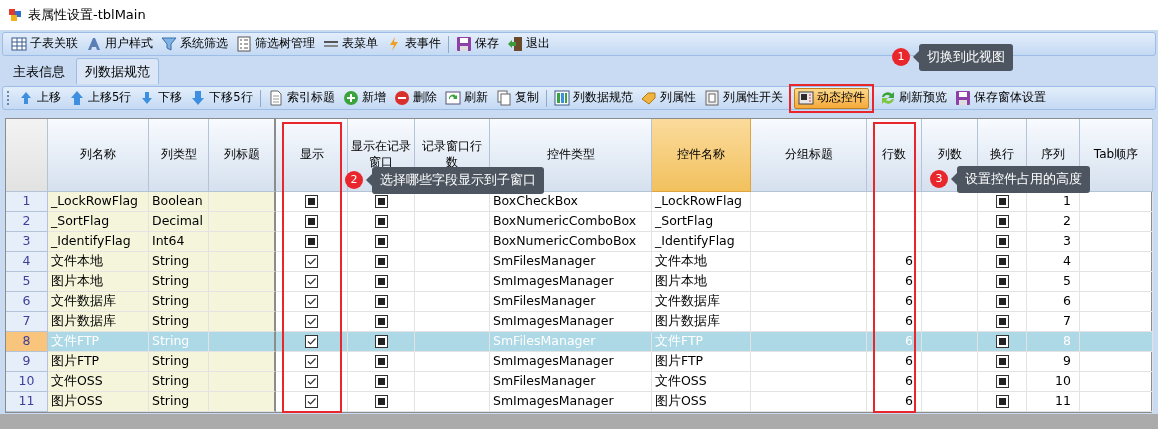  What do you see at coordinates (1023, 179) in the screenshot?
I see `tooltip: 设置控件占用的高度` at bounding box center [1023, 179].